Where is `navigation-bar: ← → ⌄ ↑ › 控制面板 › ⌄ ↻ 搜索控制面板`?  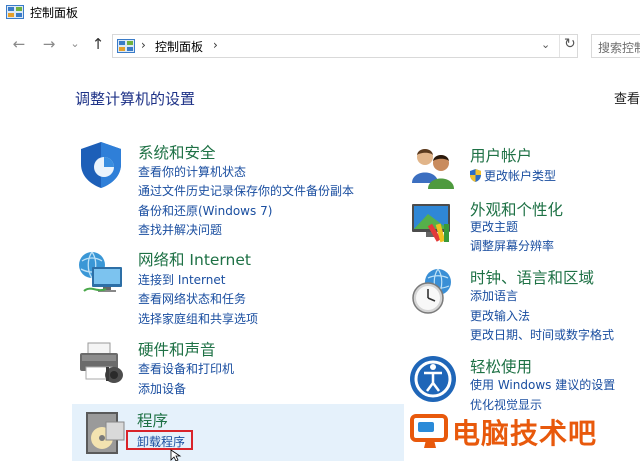 navigation-bar: ← → ⌄ ↑ › 控制面板 › ⌄ ↻ 搜索控制面板 is located at coordinates (320, 45).